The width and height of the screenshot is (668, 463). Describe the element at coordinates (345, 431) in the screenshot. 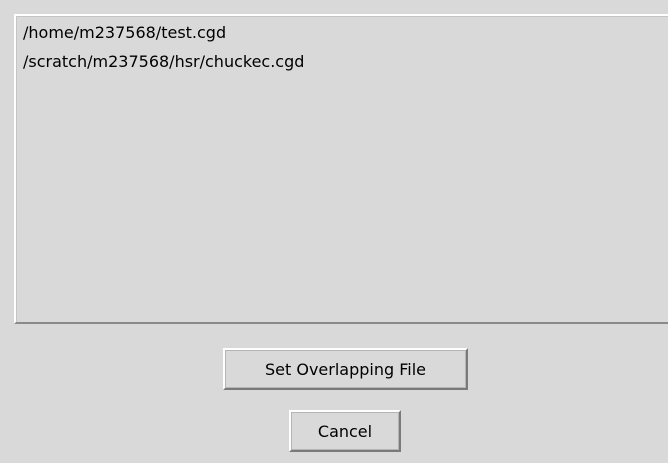

I see `cancel-button: Cancel` at that location.